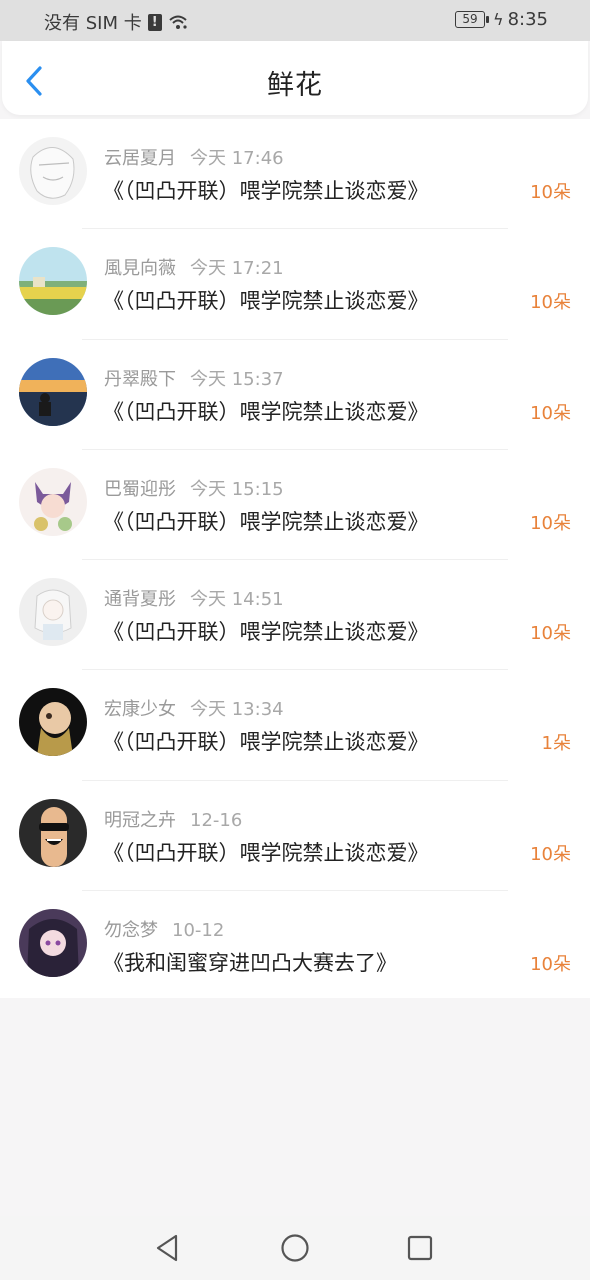  Describe the element at coordinates (527, 19) in the screenshot. I see `clock: 8:35` at that location.